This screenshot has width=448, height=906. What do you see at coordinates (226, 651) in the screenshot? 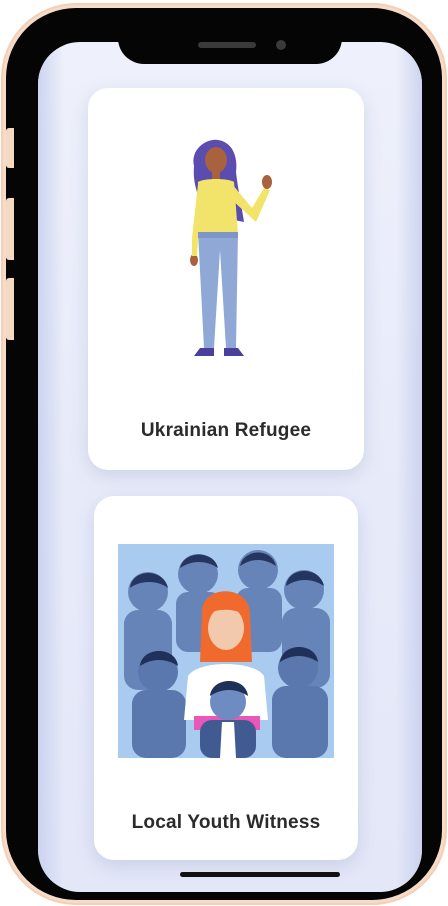
I see `crowd-illustration` at bounding box center [226, 651].